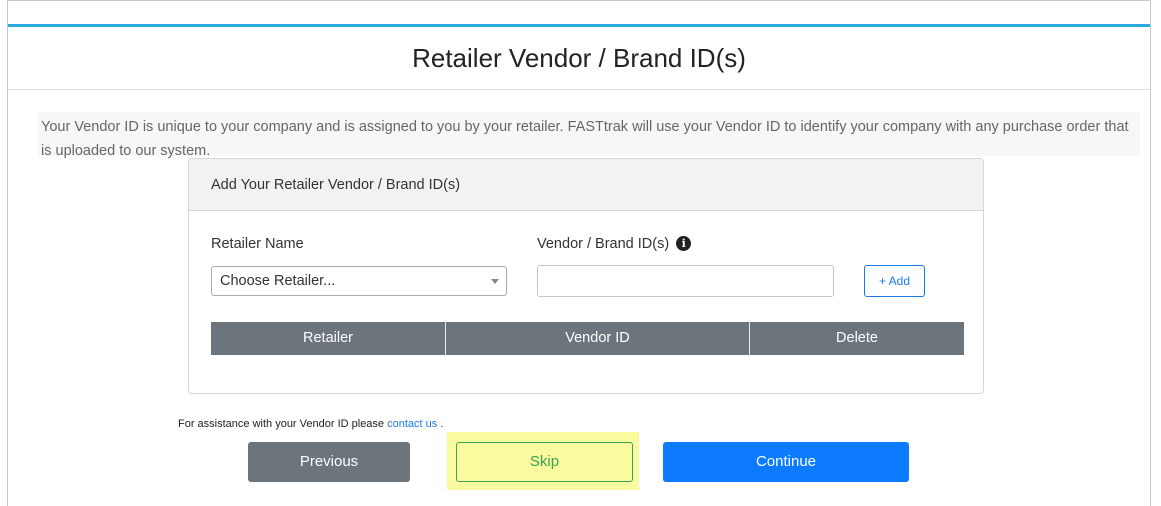  What do you see at coordinates (857, 338) in the screenshot?
I see `column-header-delete: Delete` at bounding box center [857, 338].